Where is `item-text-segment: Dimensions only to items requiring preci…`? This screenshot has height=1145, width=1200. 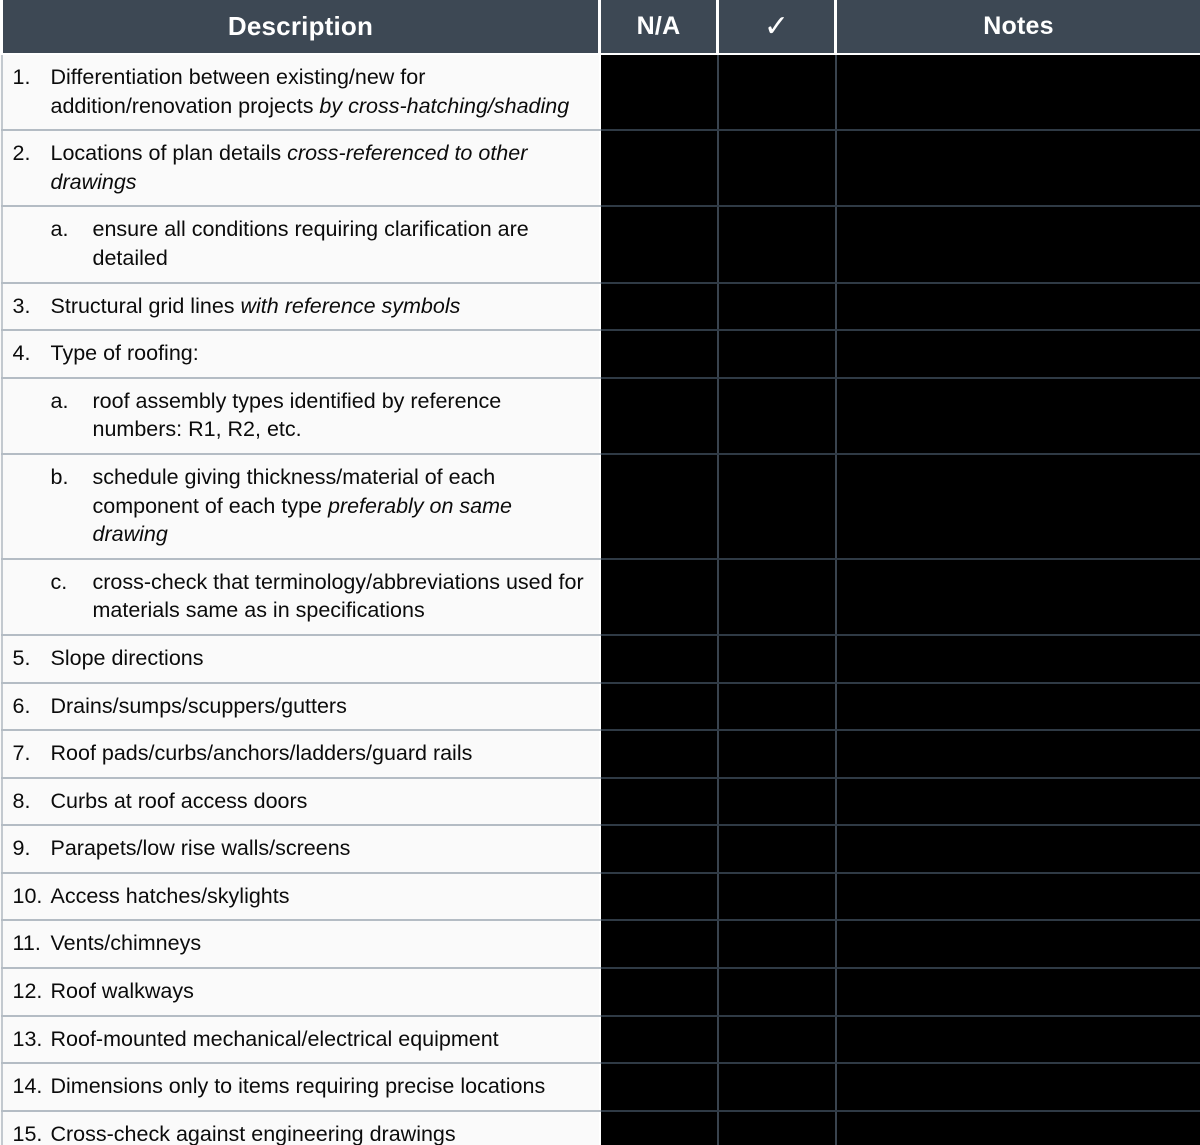 item-text-segment: Dimensions only to items requiring preci… is located at coordinates (298, 1086).